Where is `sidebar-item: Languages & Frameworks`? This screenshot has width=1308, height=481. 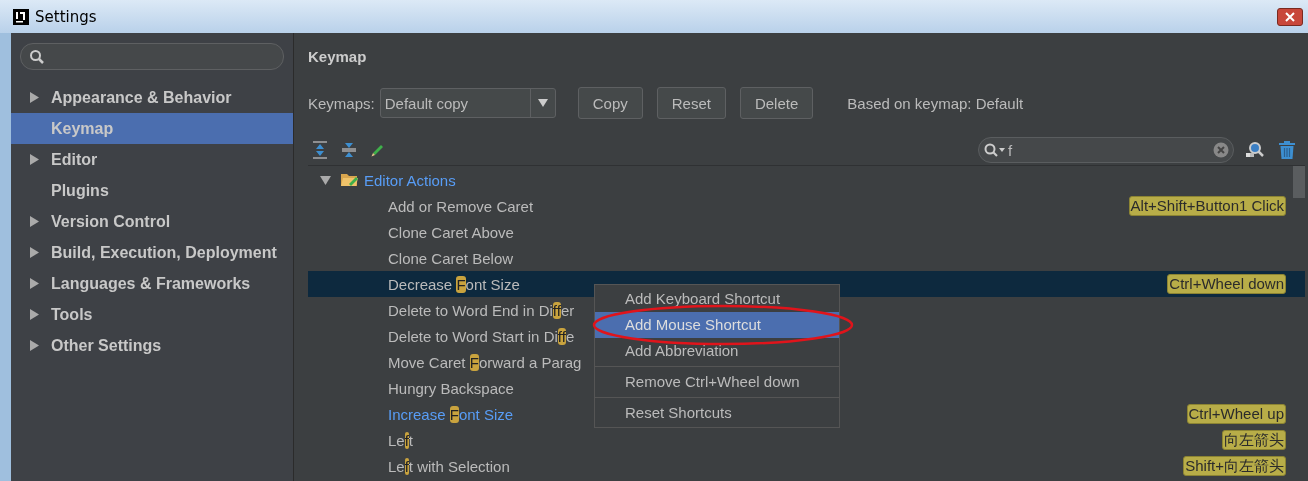 sidebar-item: Languages & Frameworks is located at coordinates (152, 283).